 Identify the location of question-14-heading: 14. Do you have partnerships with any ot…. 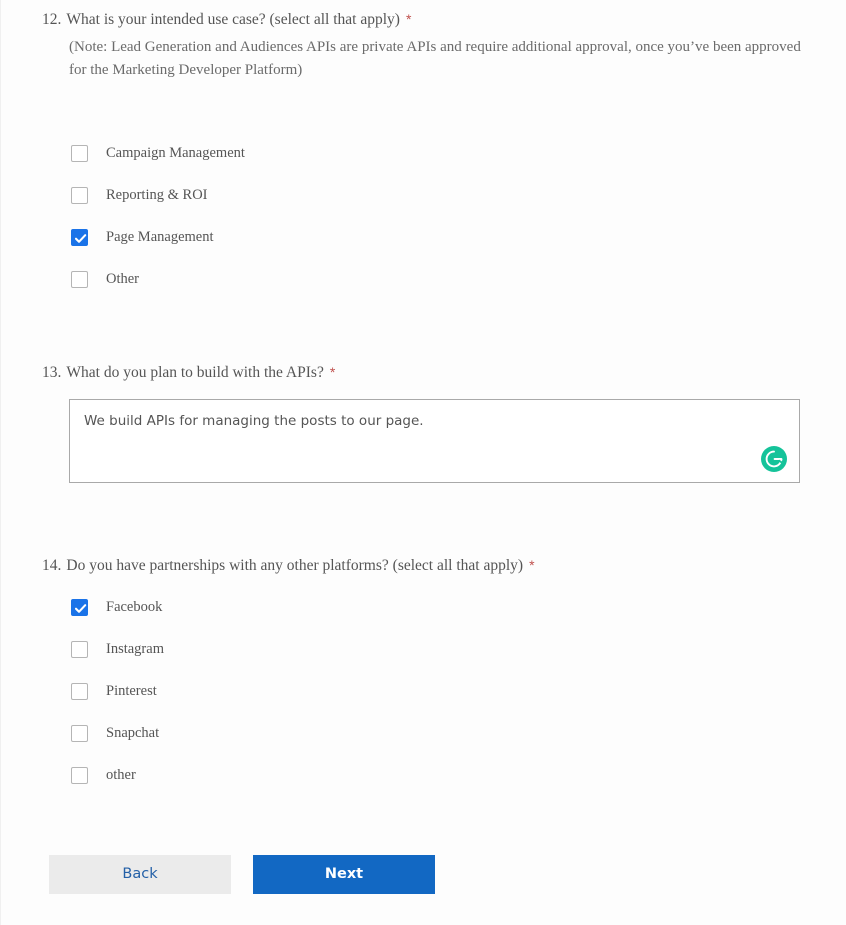
(288, 565).